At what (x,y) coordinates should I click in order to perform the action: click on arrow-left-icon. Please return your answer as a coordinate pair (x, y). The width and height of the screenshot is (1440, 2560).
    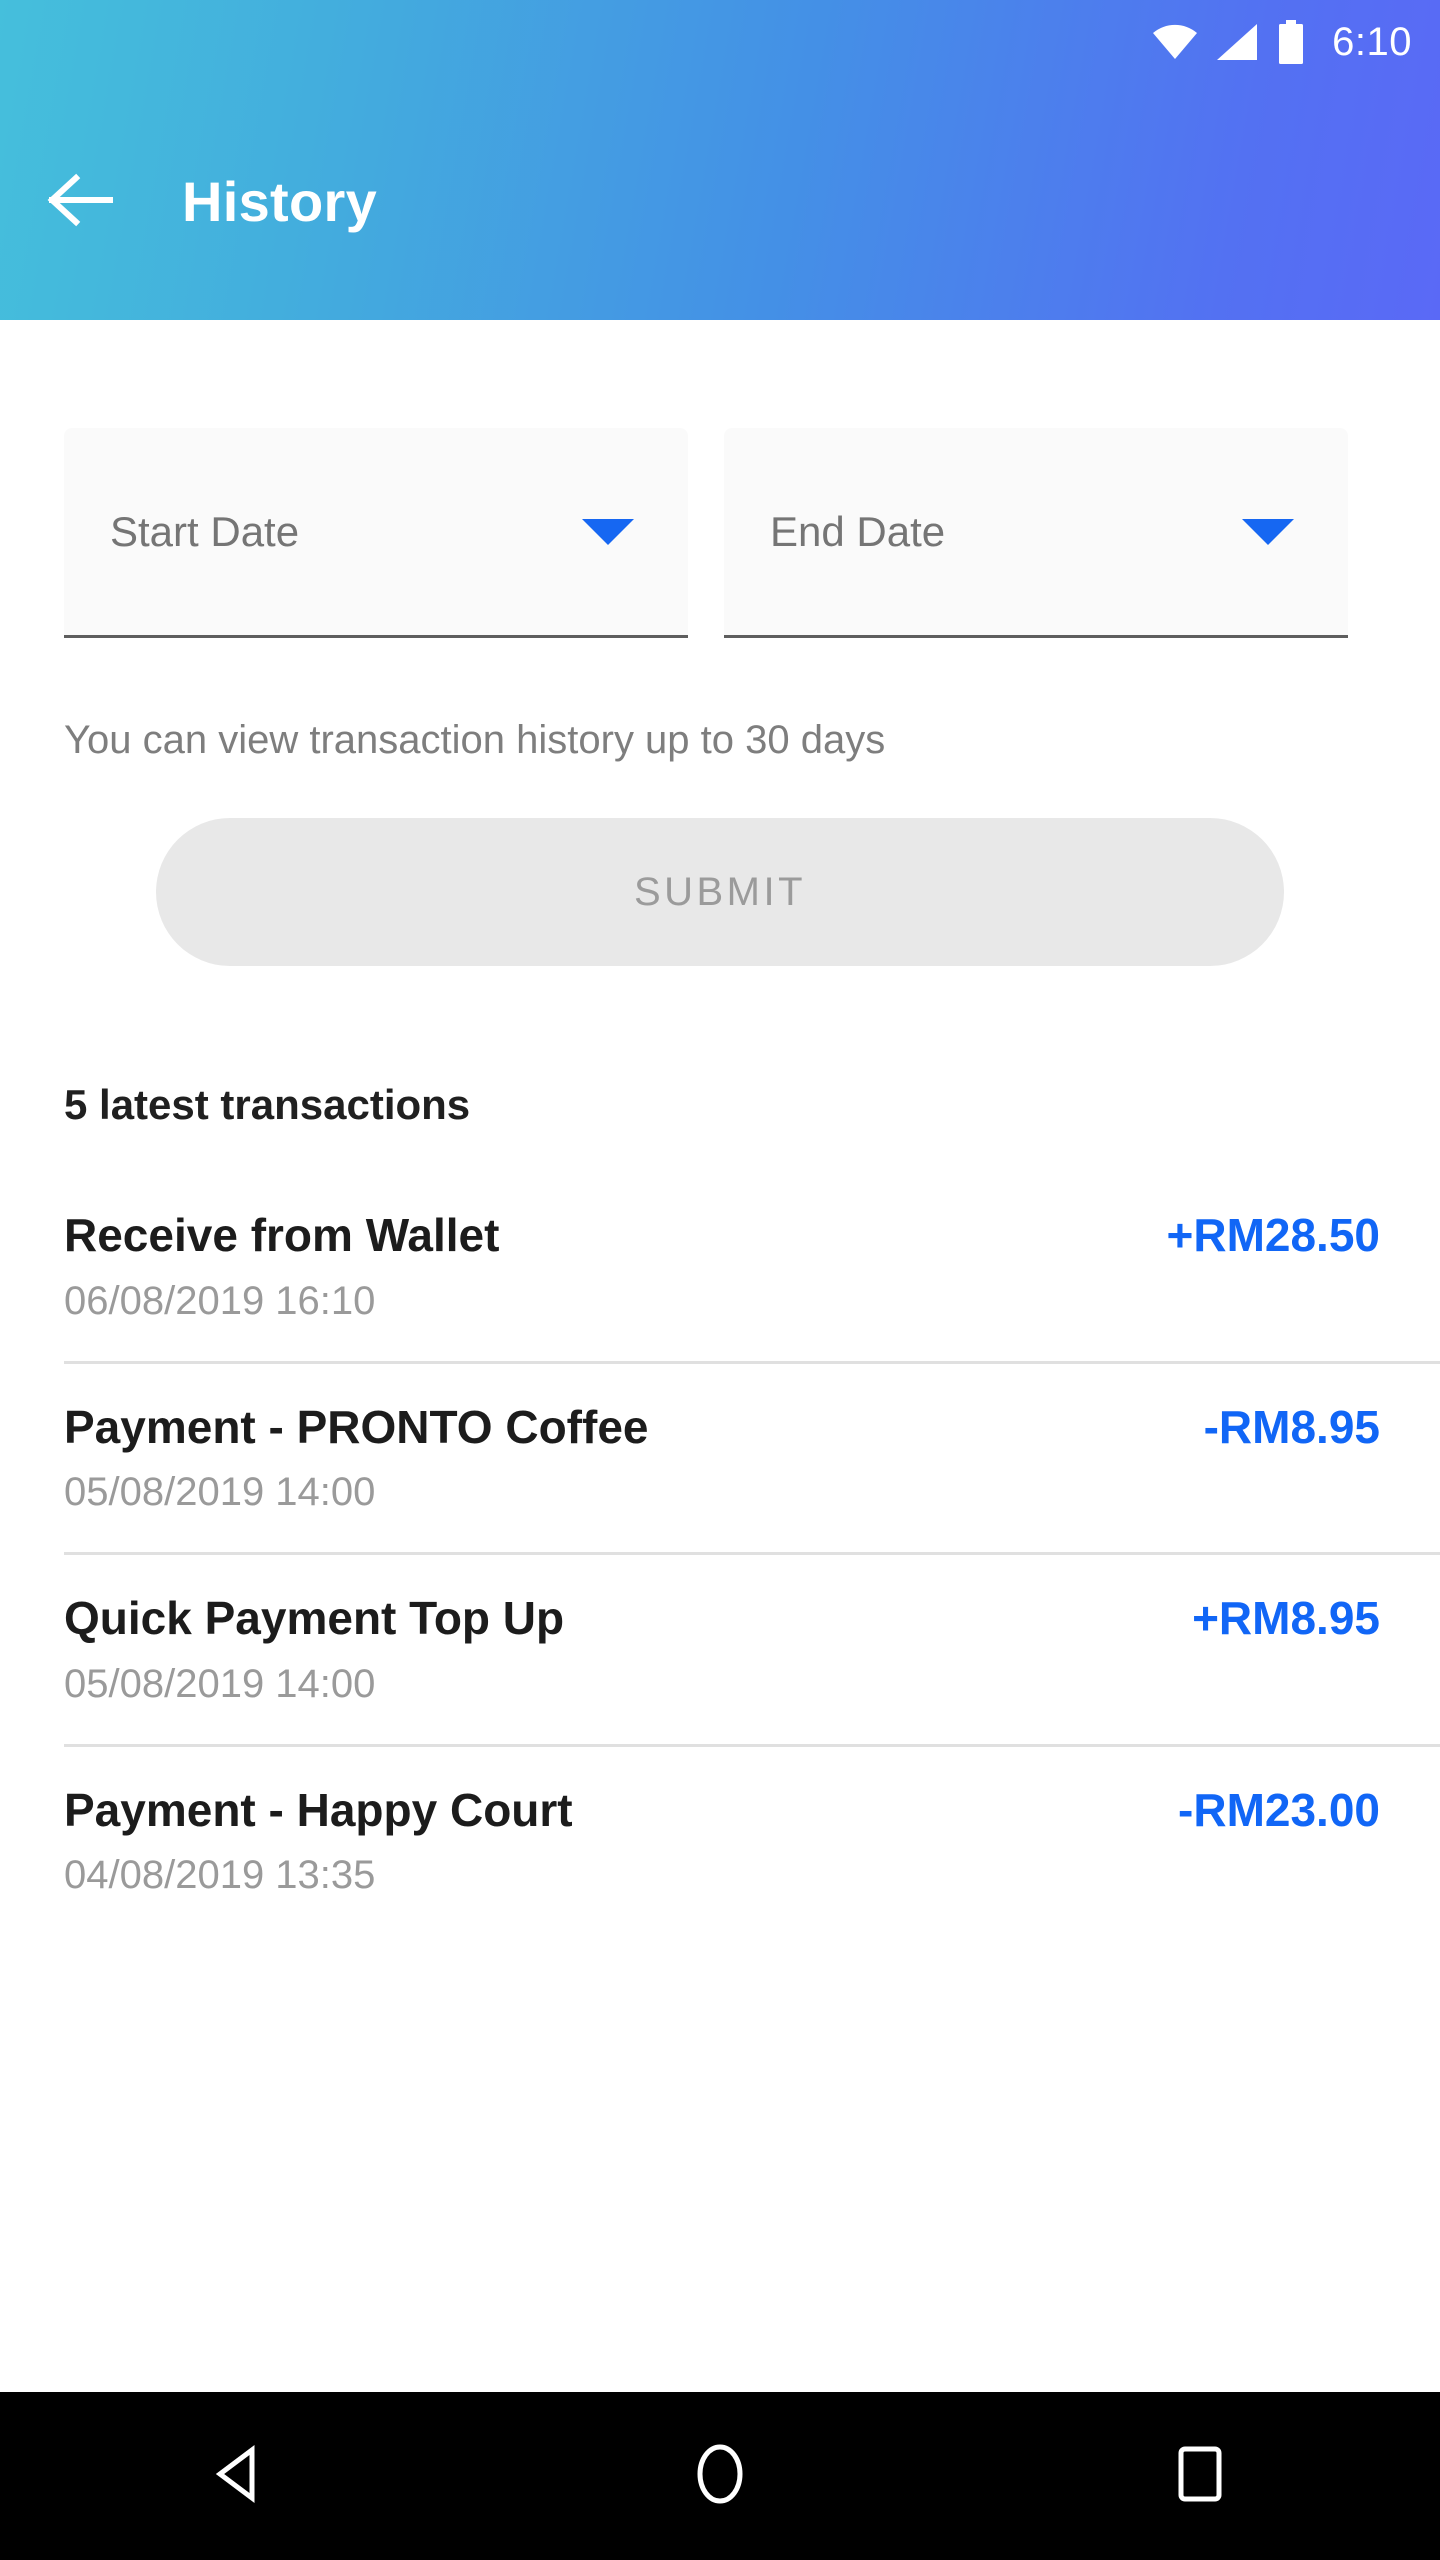
    Looking at the image, I should click on (81, 202).